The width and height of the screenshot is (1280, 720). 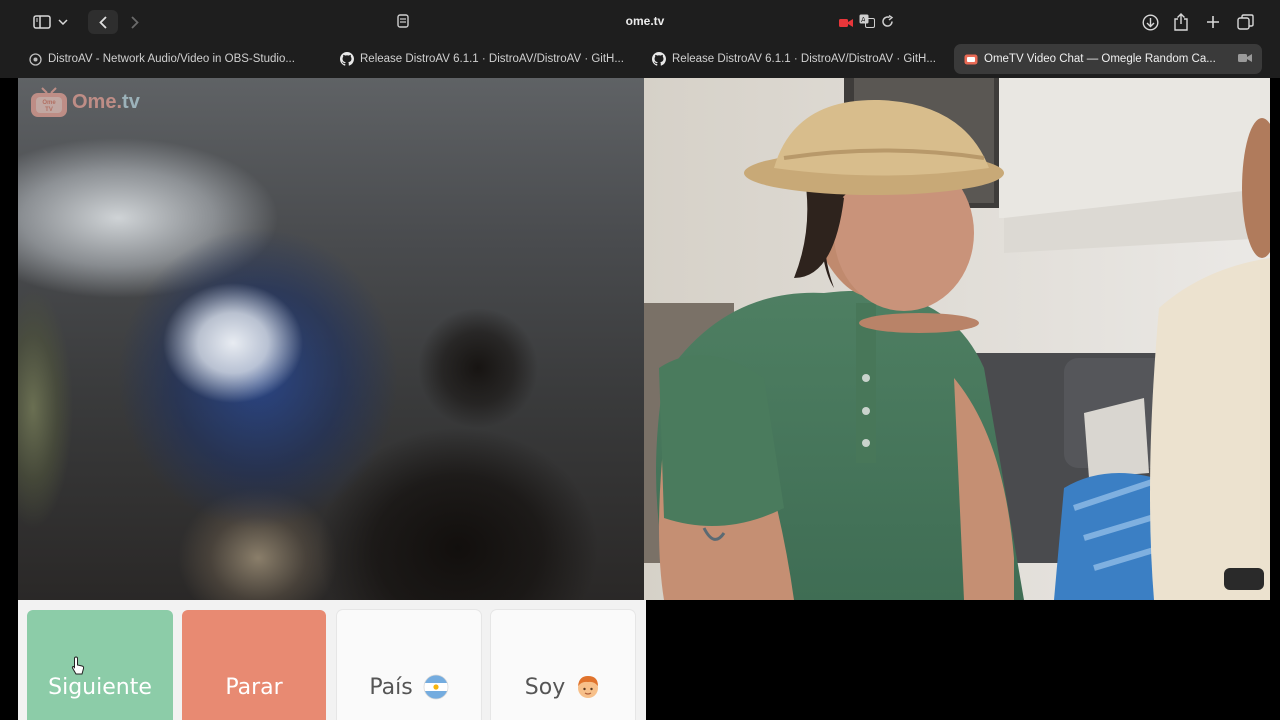 What do you see at coordinates (588, 687) in the screenshot?
I see `boy-face-icon` at bounding box center [588, 687].